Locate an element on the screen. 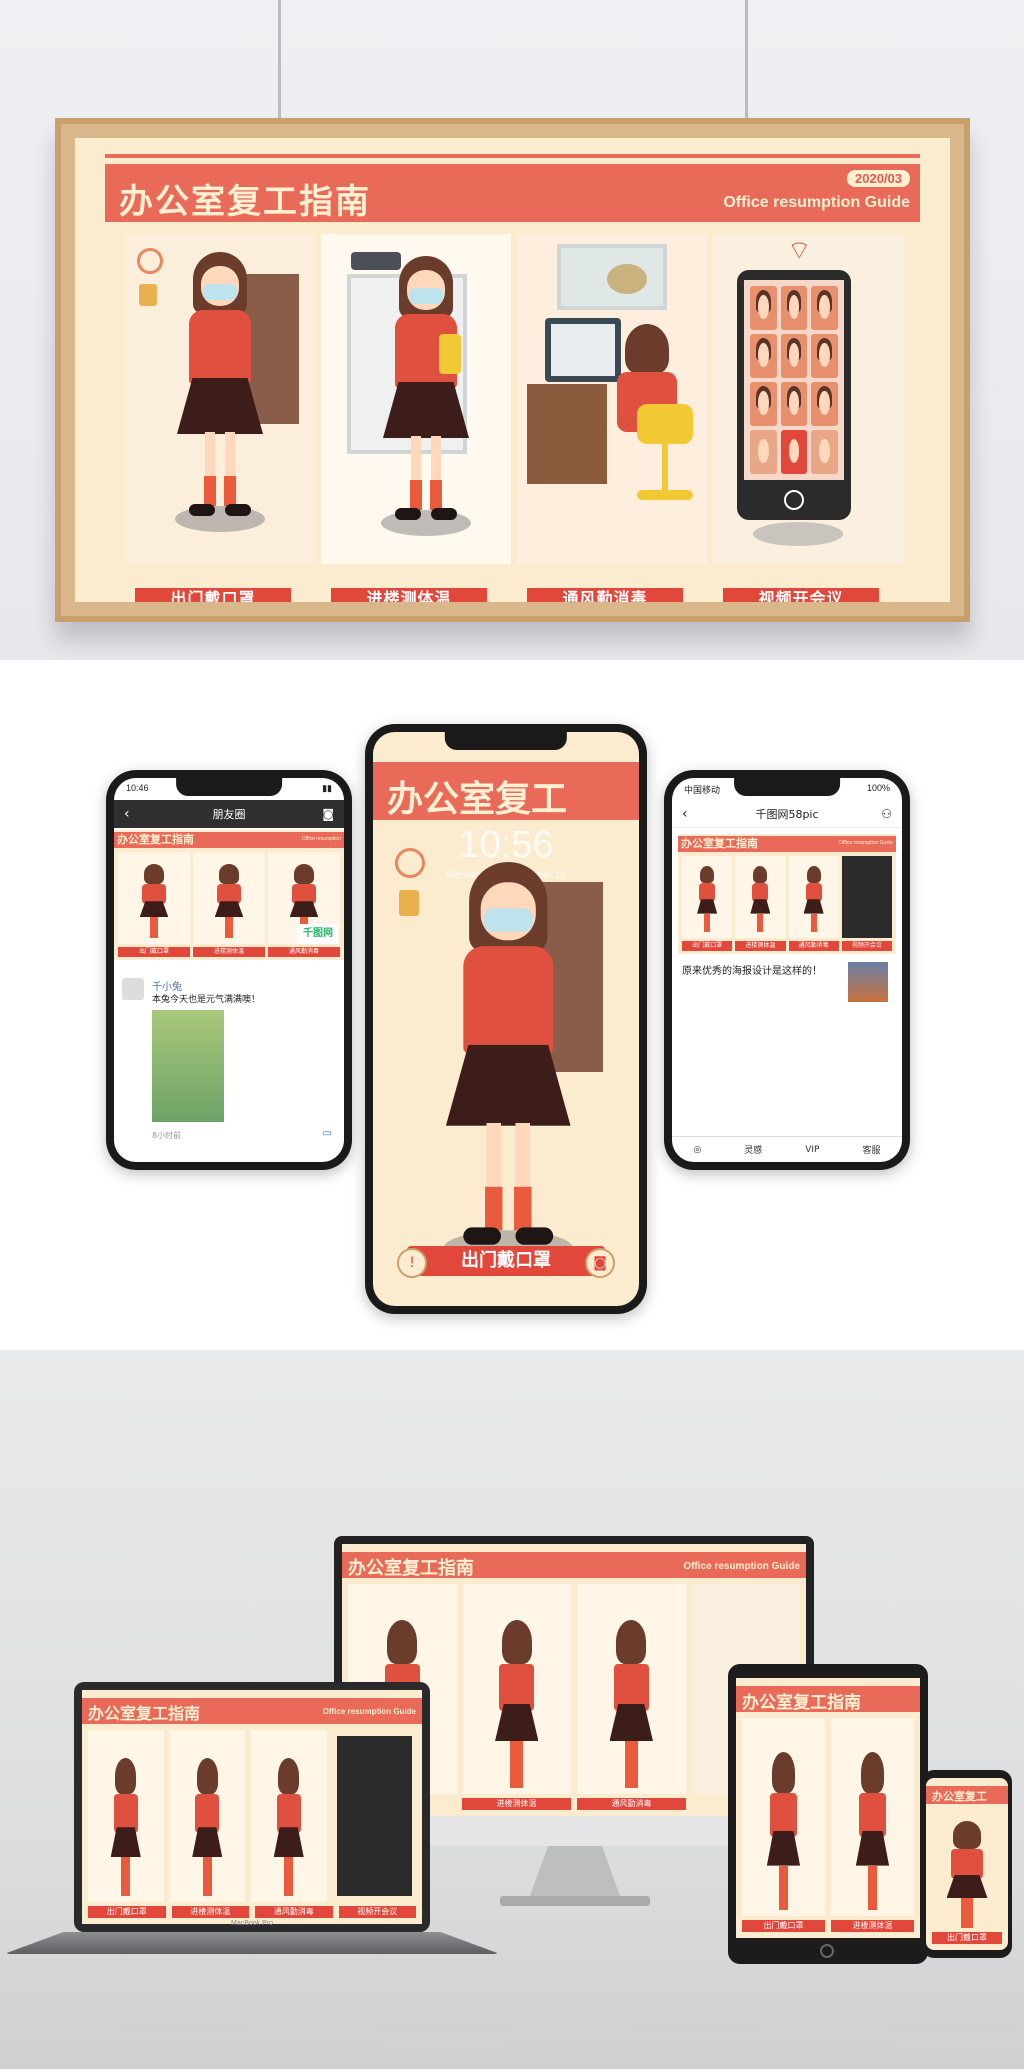  home-tab-icon: ◎ is located at coordinates (697, 1150).